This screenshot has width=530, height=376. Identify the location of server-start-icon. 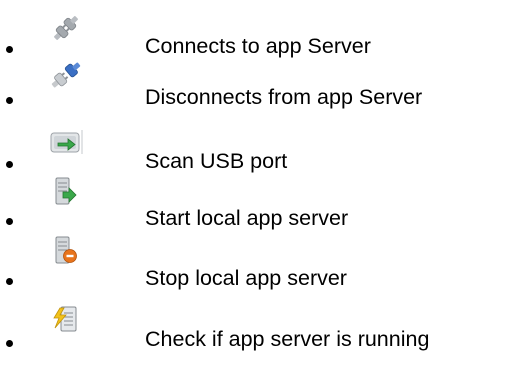
(66, 192).